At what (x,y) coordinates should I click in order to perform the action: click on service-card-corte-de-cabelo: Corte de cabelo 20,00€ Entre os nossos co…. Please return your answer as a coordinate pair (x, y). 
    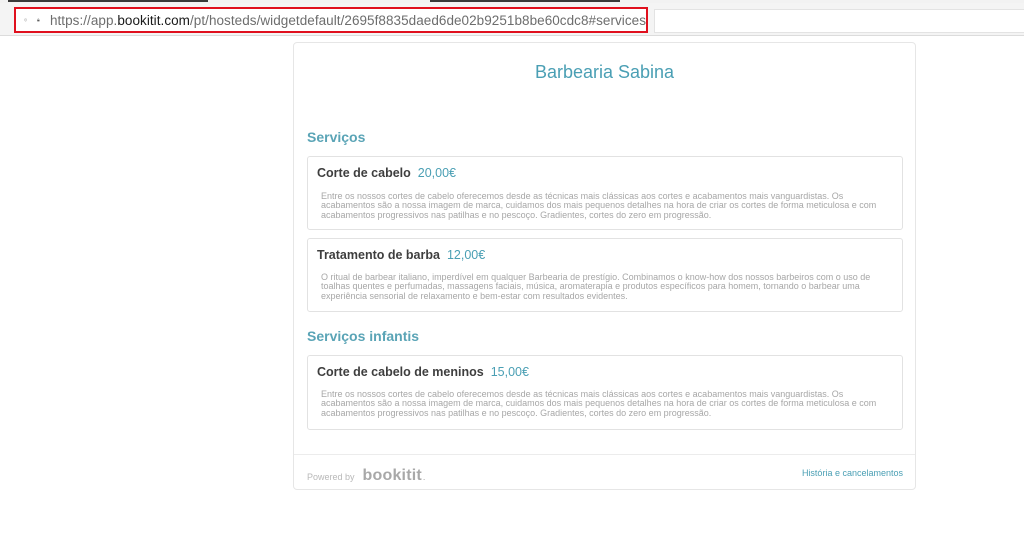
    Looking at the image, I should click on (605, 193).